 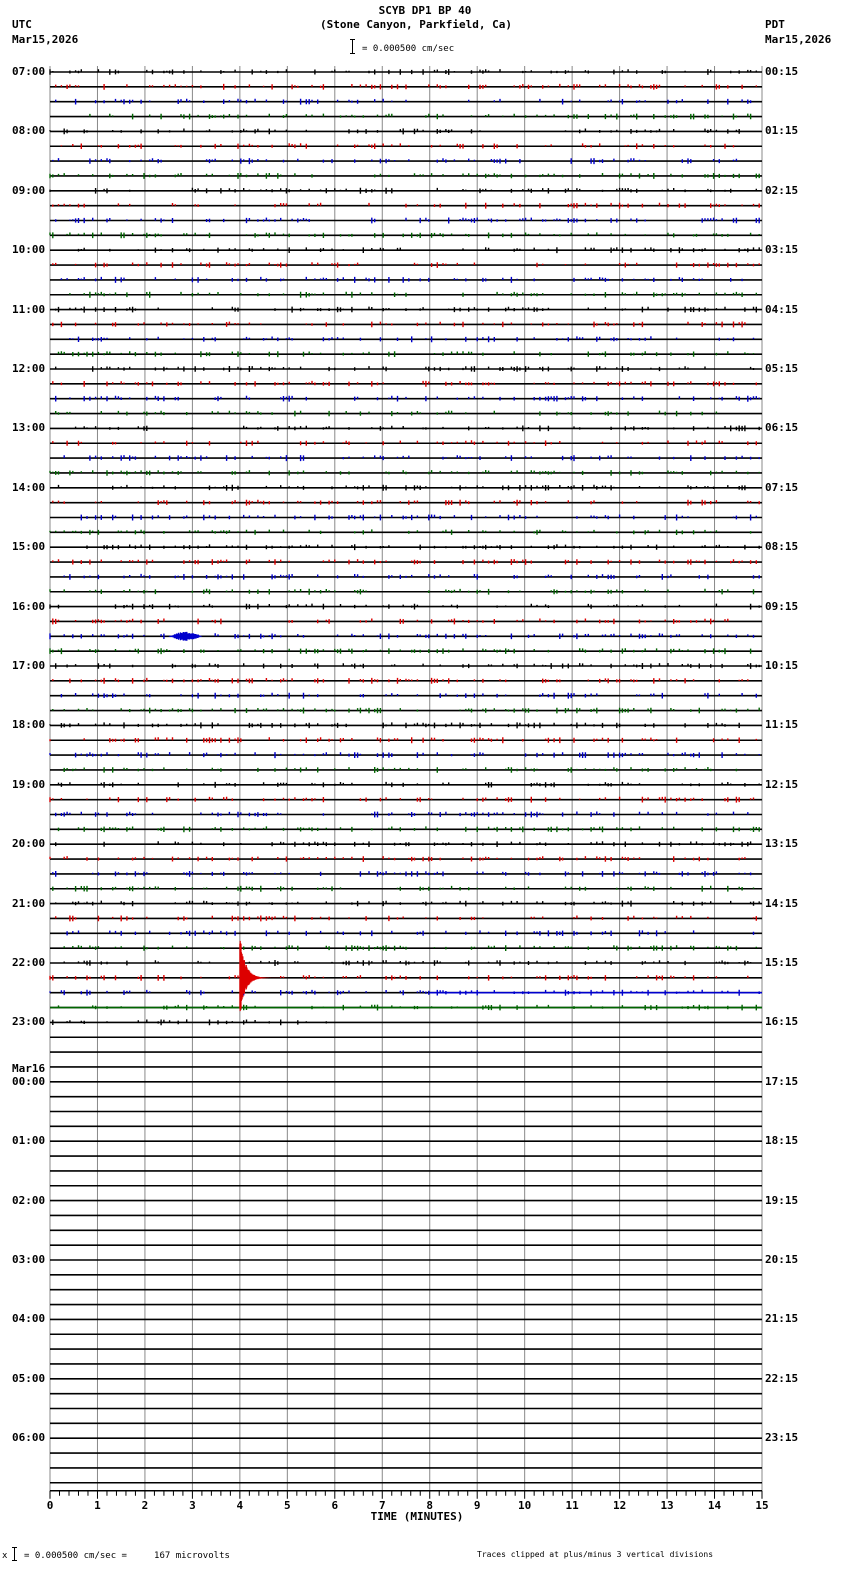 I want to click on utc-hour-label: 12:00, so click(x=29, y=368).